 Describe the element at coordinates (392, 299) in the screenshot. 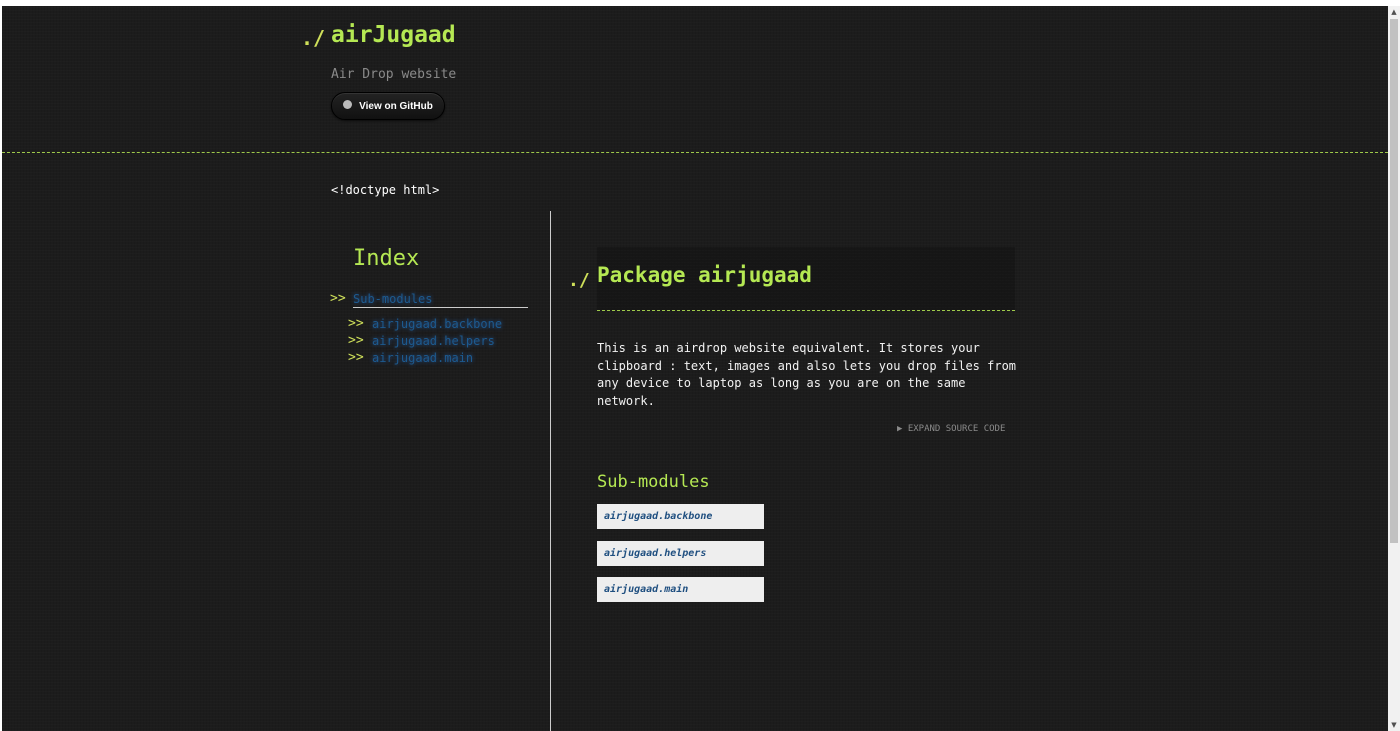

I see `index-link-sub-modules: Sub-modules` at that location.